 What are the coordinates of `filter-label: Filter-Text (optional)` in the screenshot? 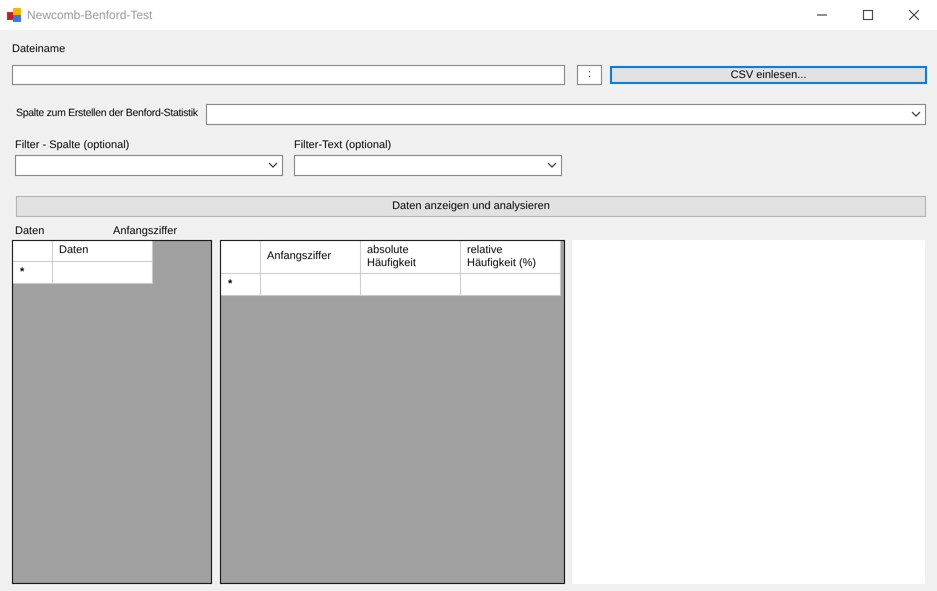 It's located at (343, 145).